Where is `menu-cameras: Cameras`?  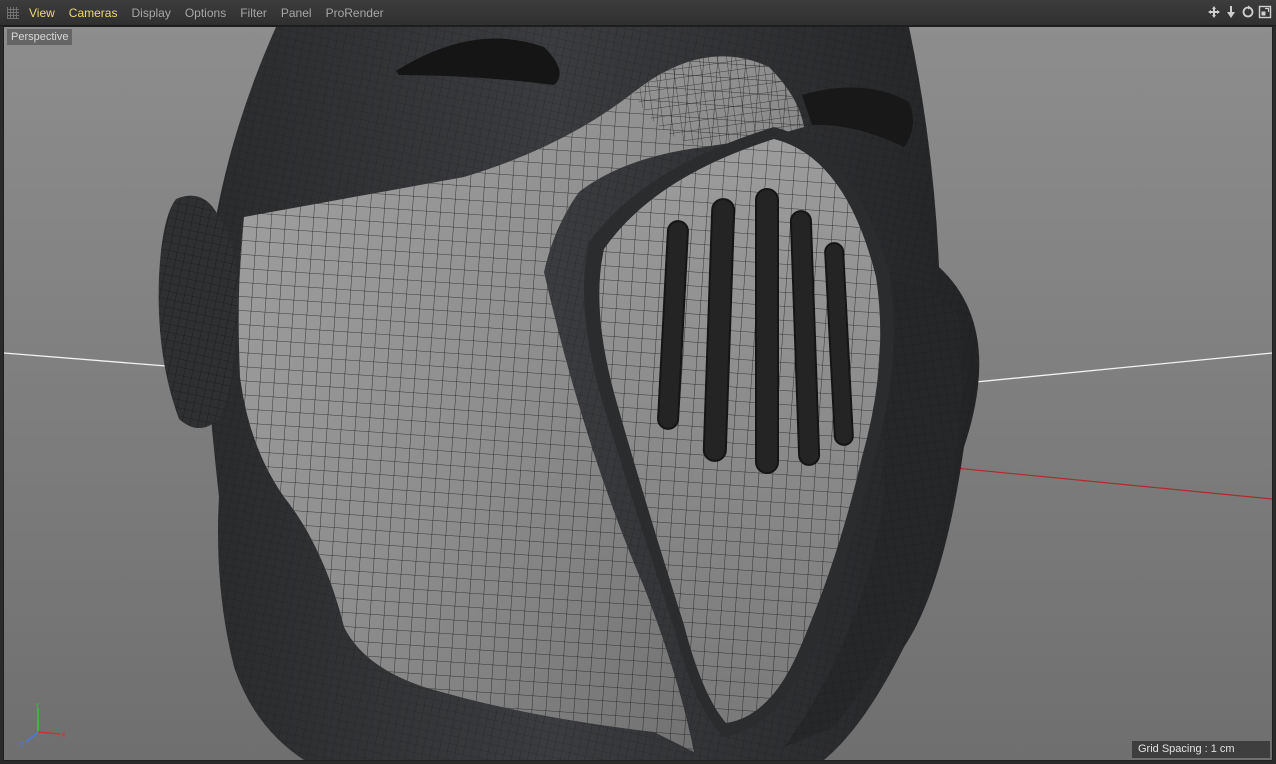
menu-cameras: Cameras is located at coordinates (93, 13).